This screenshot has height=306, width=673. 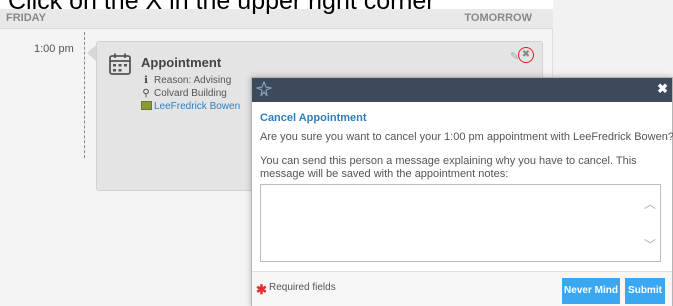 I want to click on appointment-title: Appointment, so click(x=181, y=62).